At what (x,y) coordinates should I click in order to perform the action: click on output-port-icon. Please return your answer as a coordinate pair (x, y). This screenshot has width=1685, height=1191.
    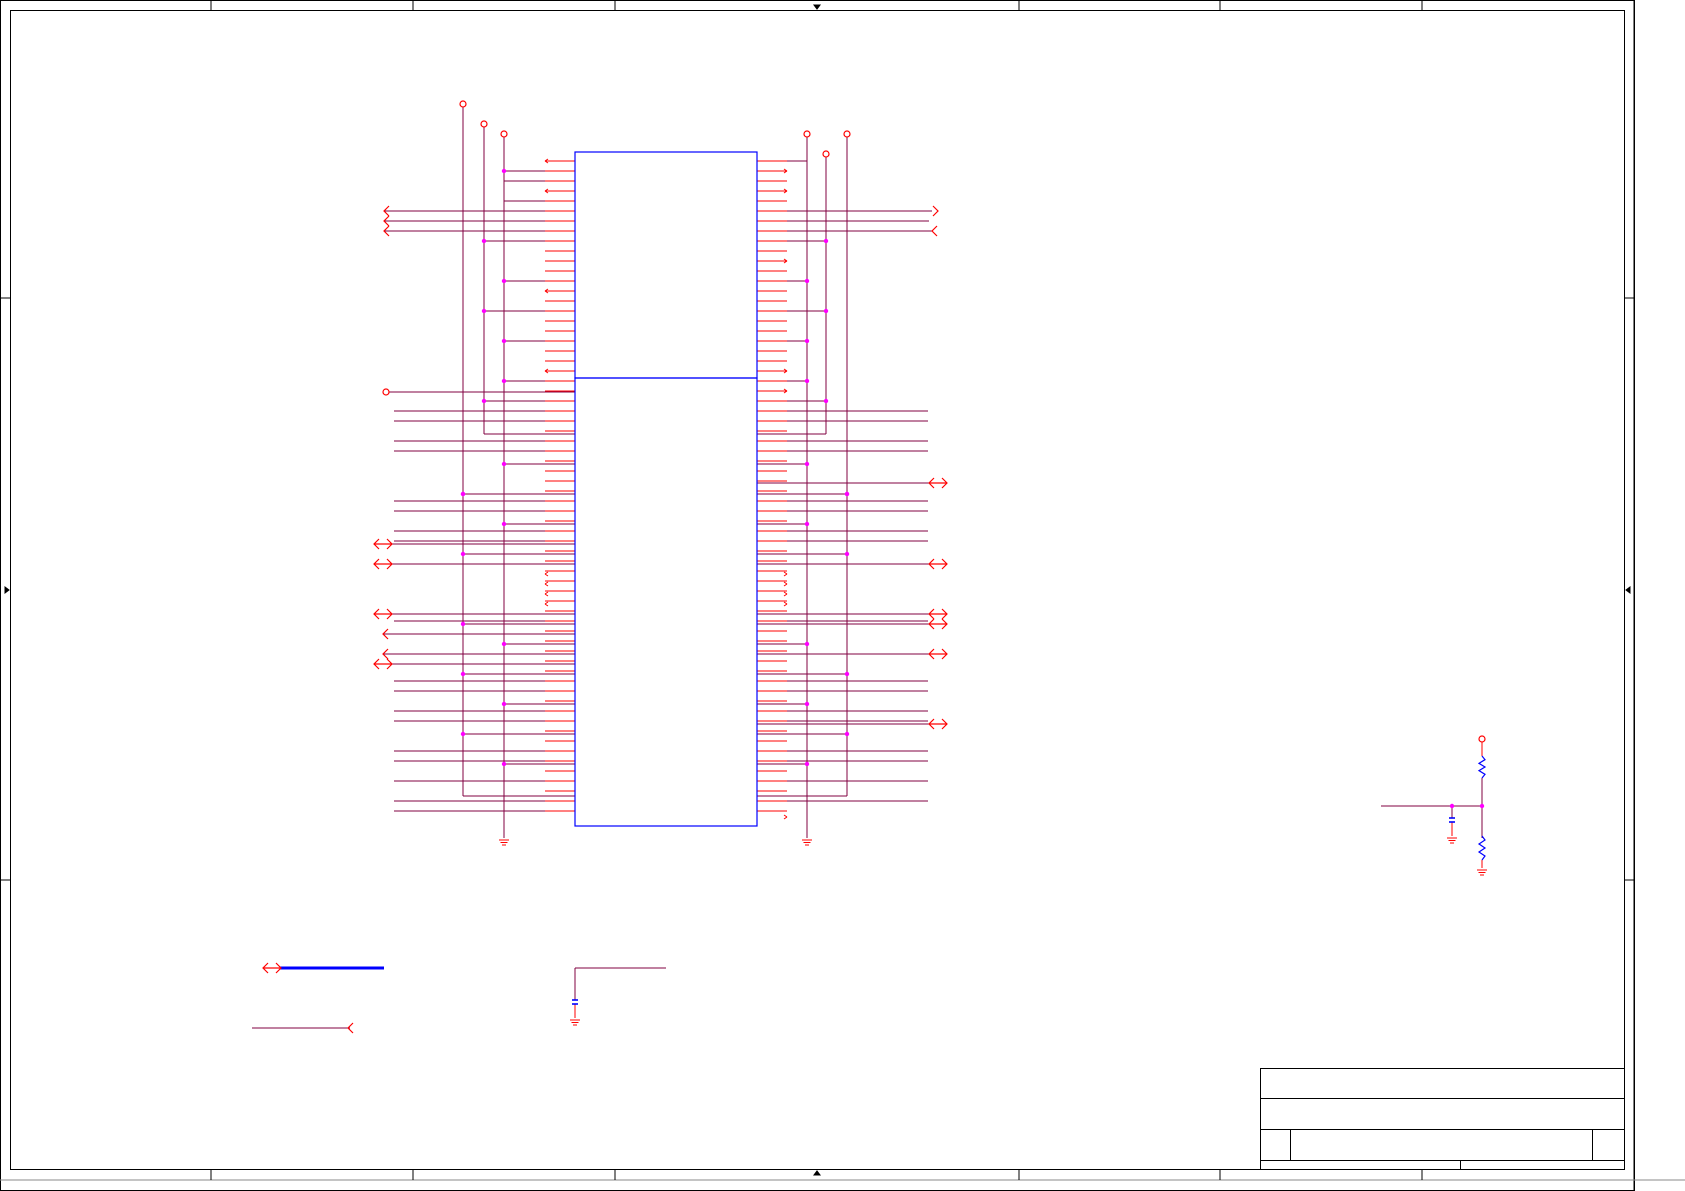
    Looking at the image, I should click on (935, 211).